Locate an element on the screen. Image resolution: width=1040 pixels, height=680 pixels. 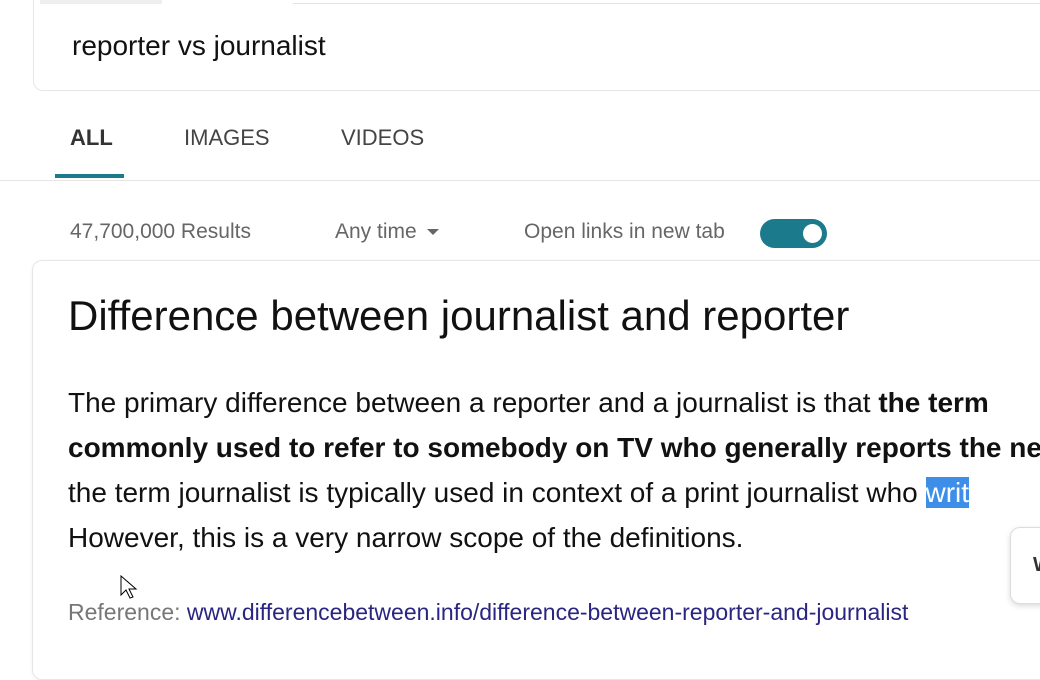
tab-videos: VIDEOS is located at coordinates (382, 138).